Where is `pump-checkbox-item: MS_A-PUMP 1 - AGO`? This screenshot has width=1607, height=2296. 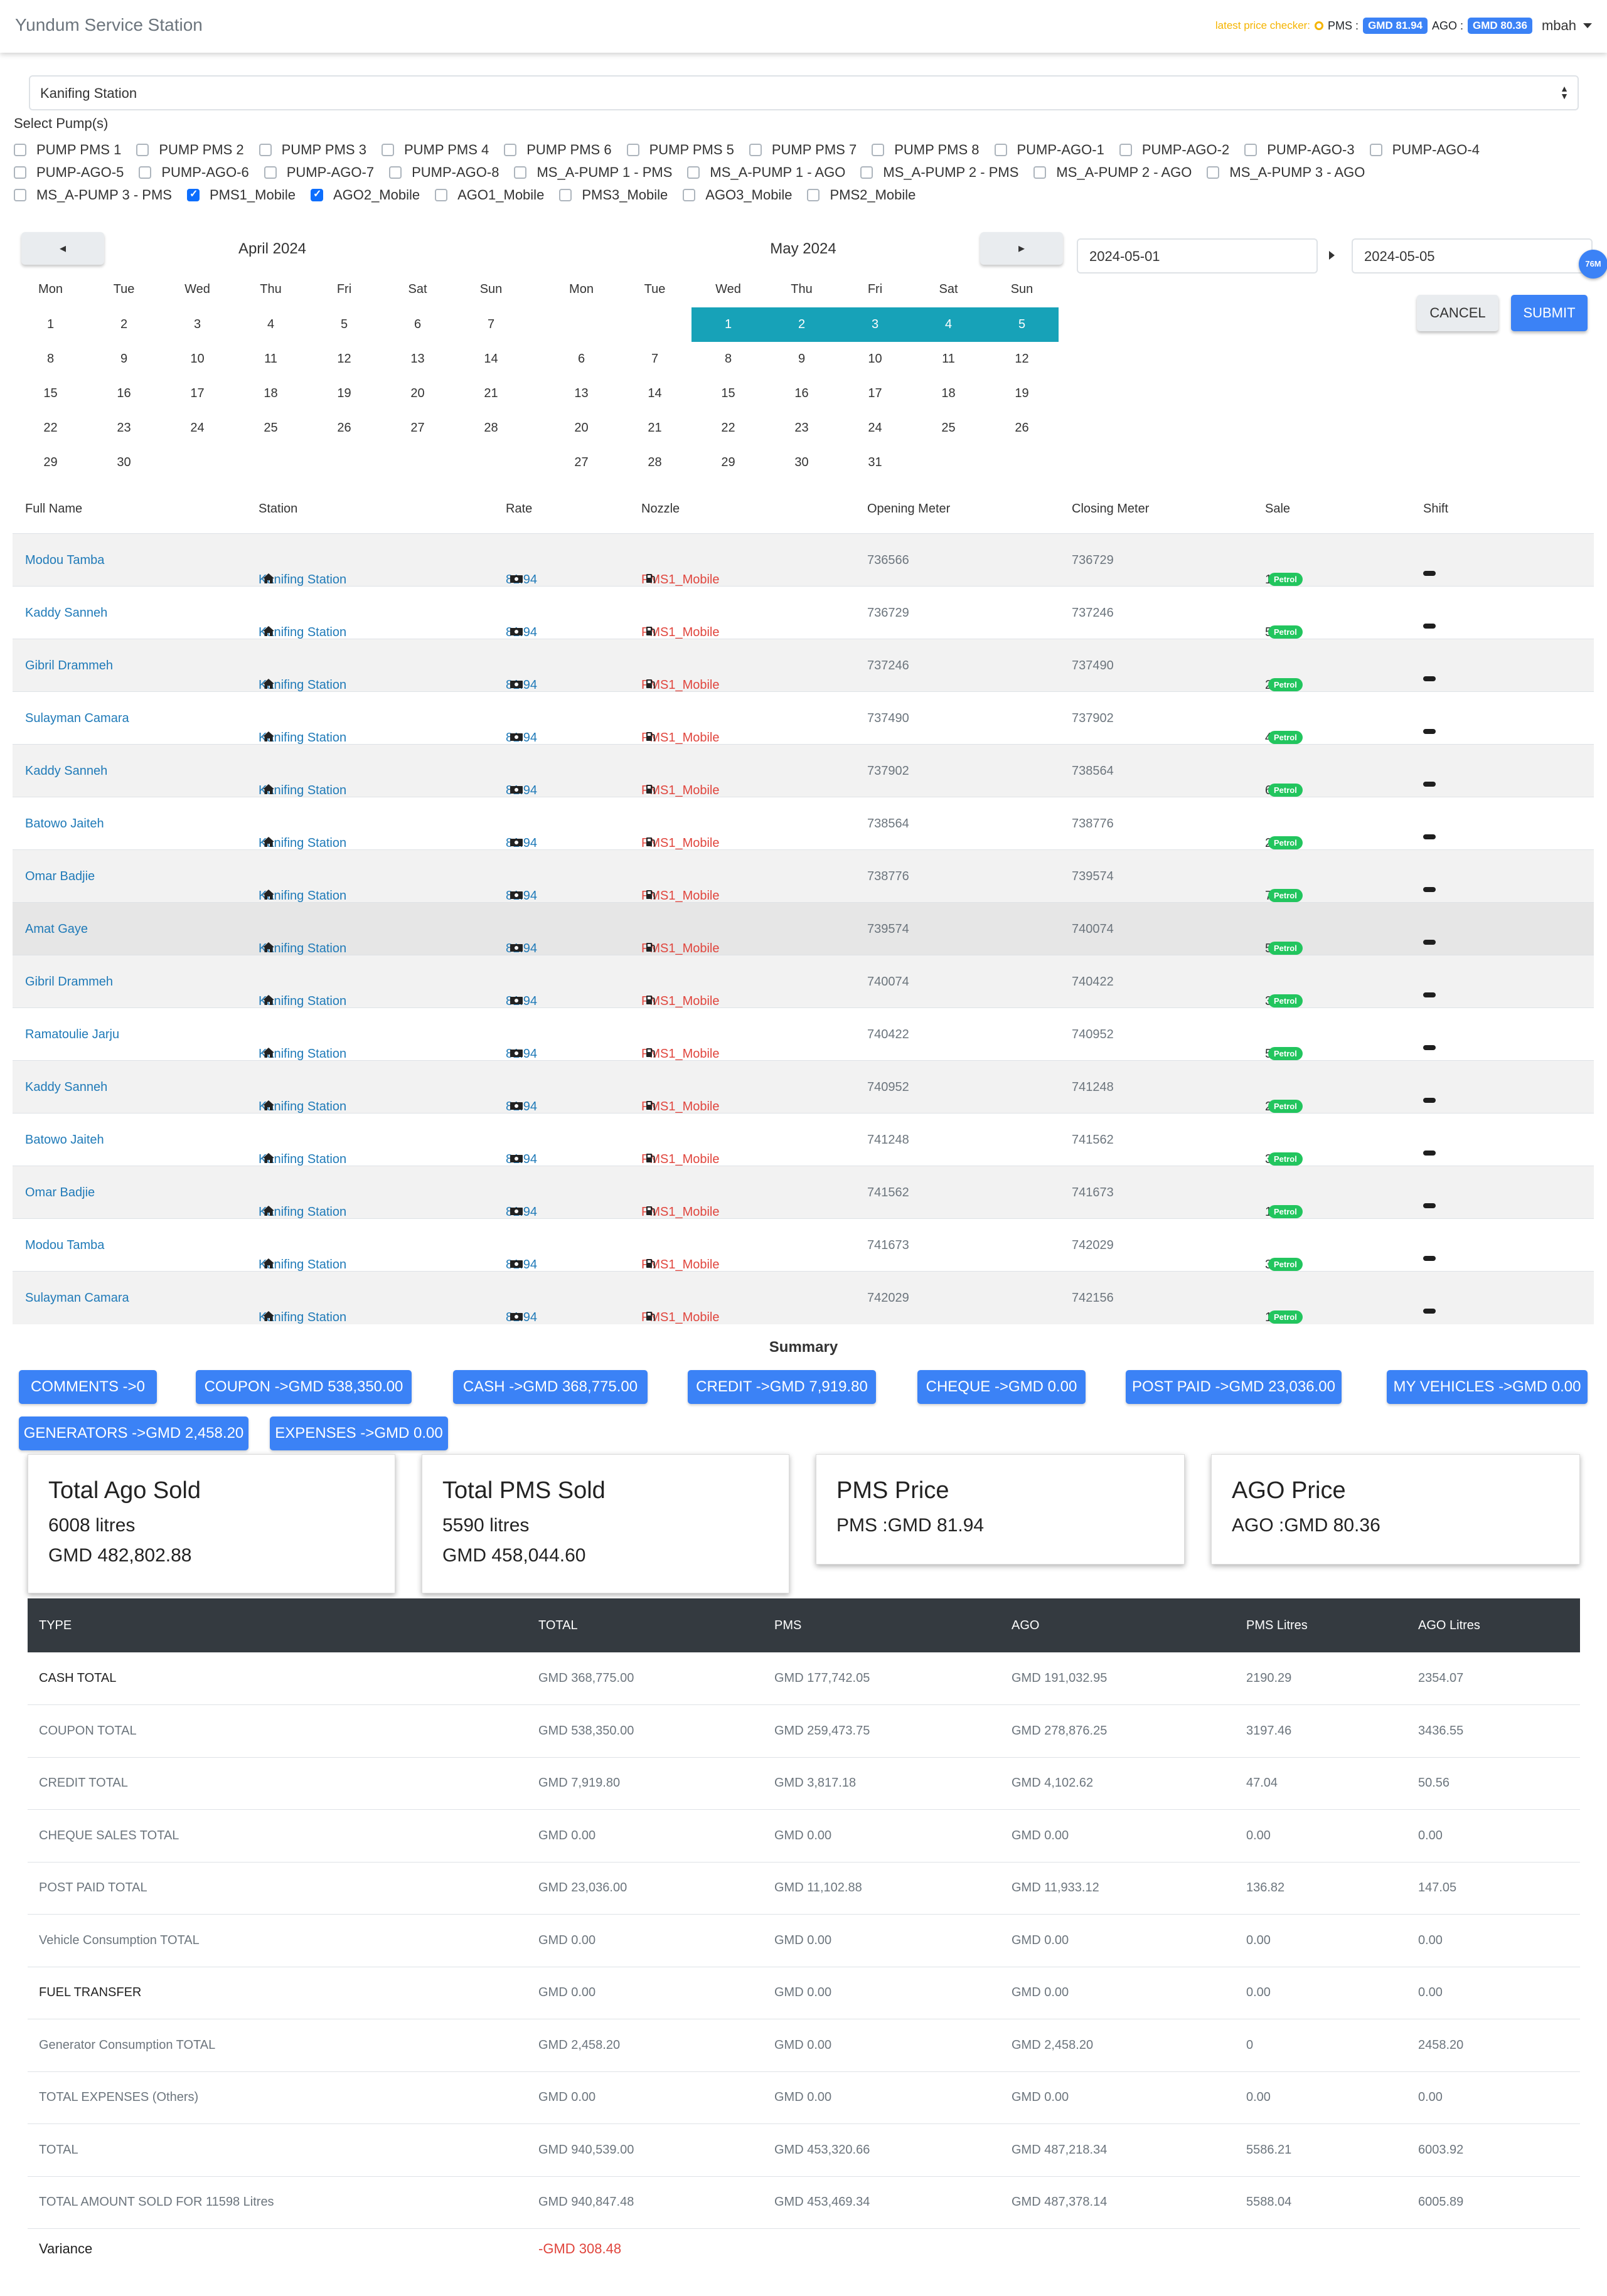
pump-checkbox-item: MS_A-PUMP 1 - AGO is located at coordinates (766, 172).